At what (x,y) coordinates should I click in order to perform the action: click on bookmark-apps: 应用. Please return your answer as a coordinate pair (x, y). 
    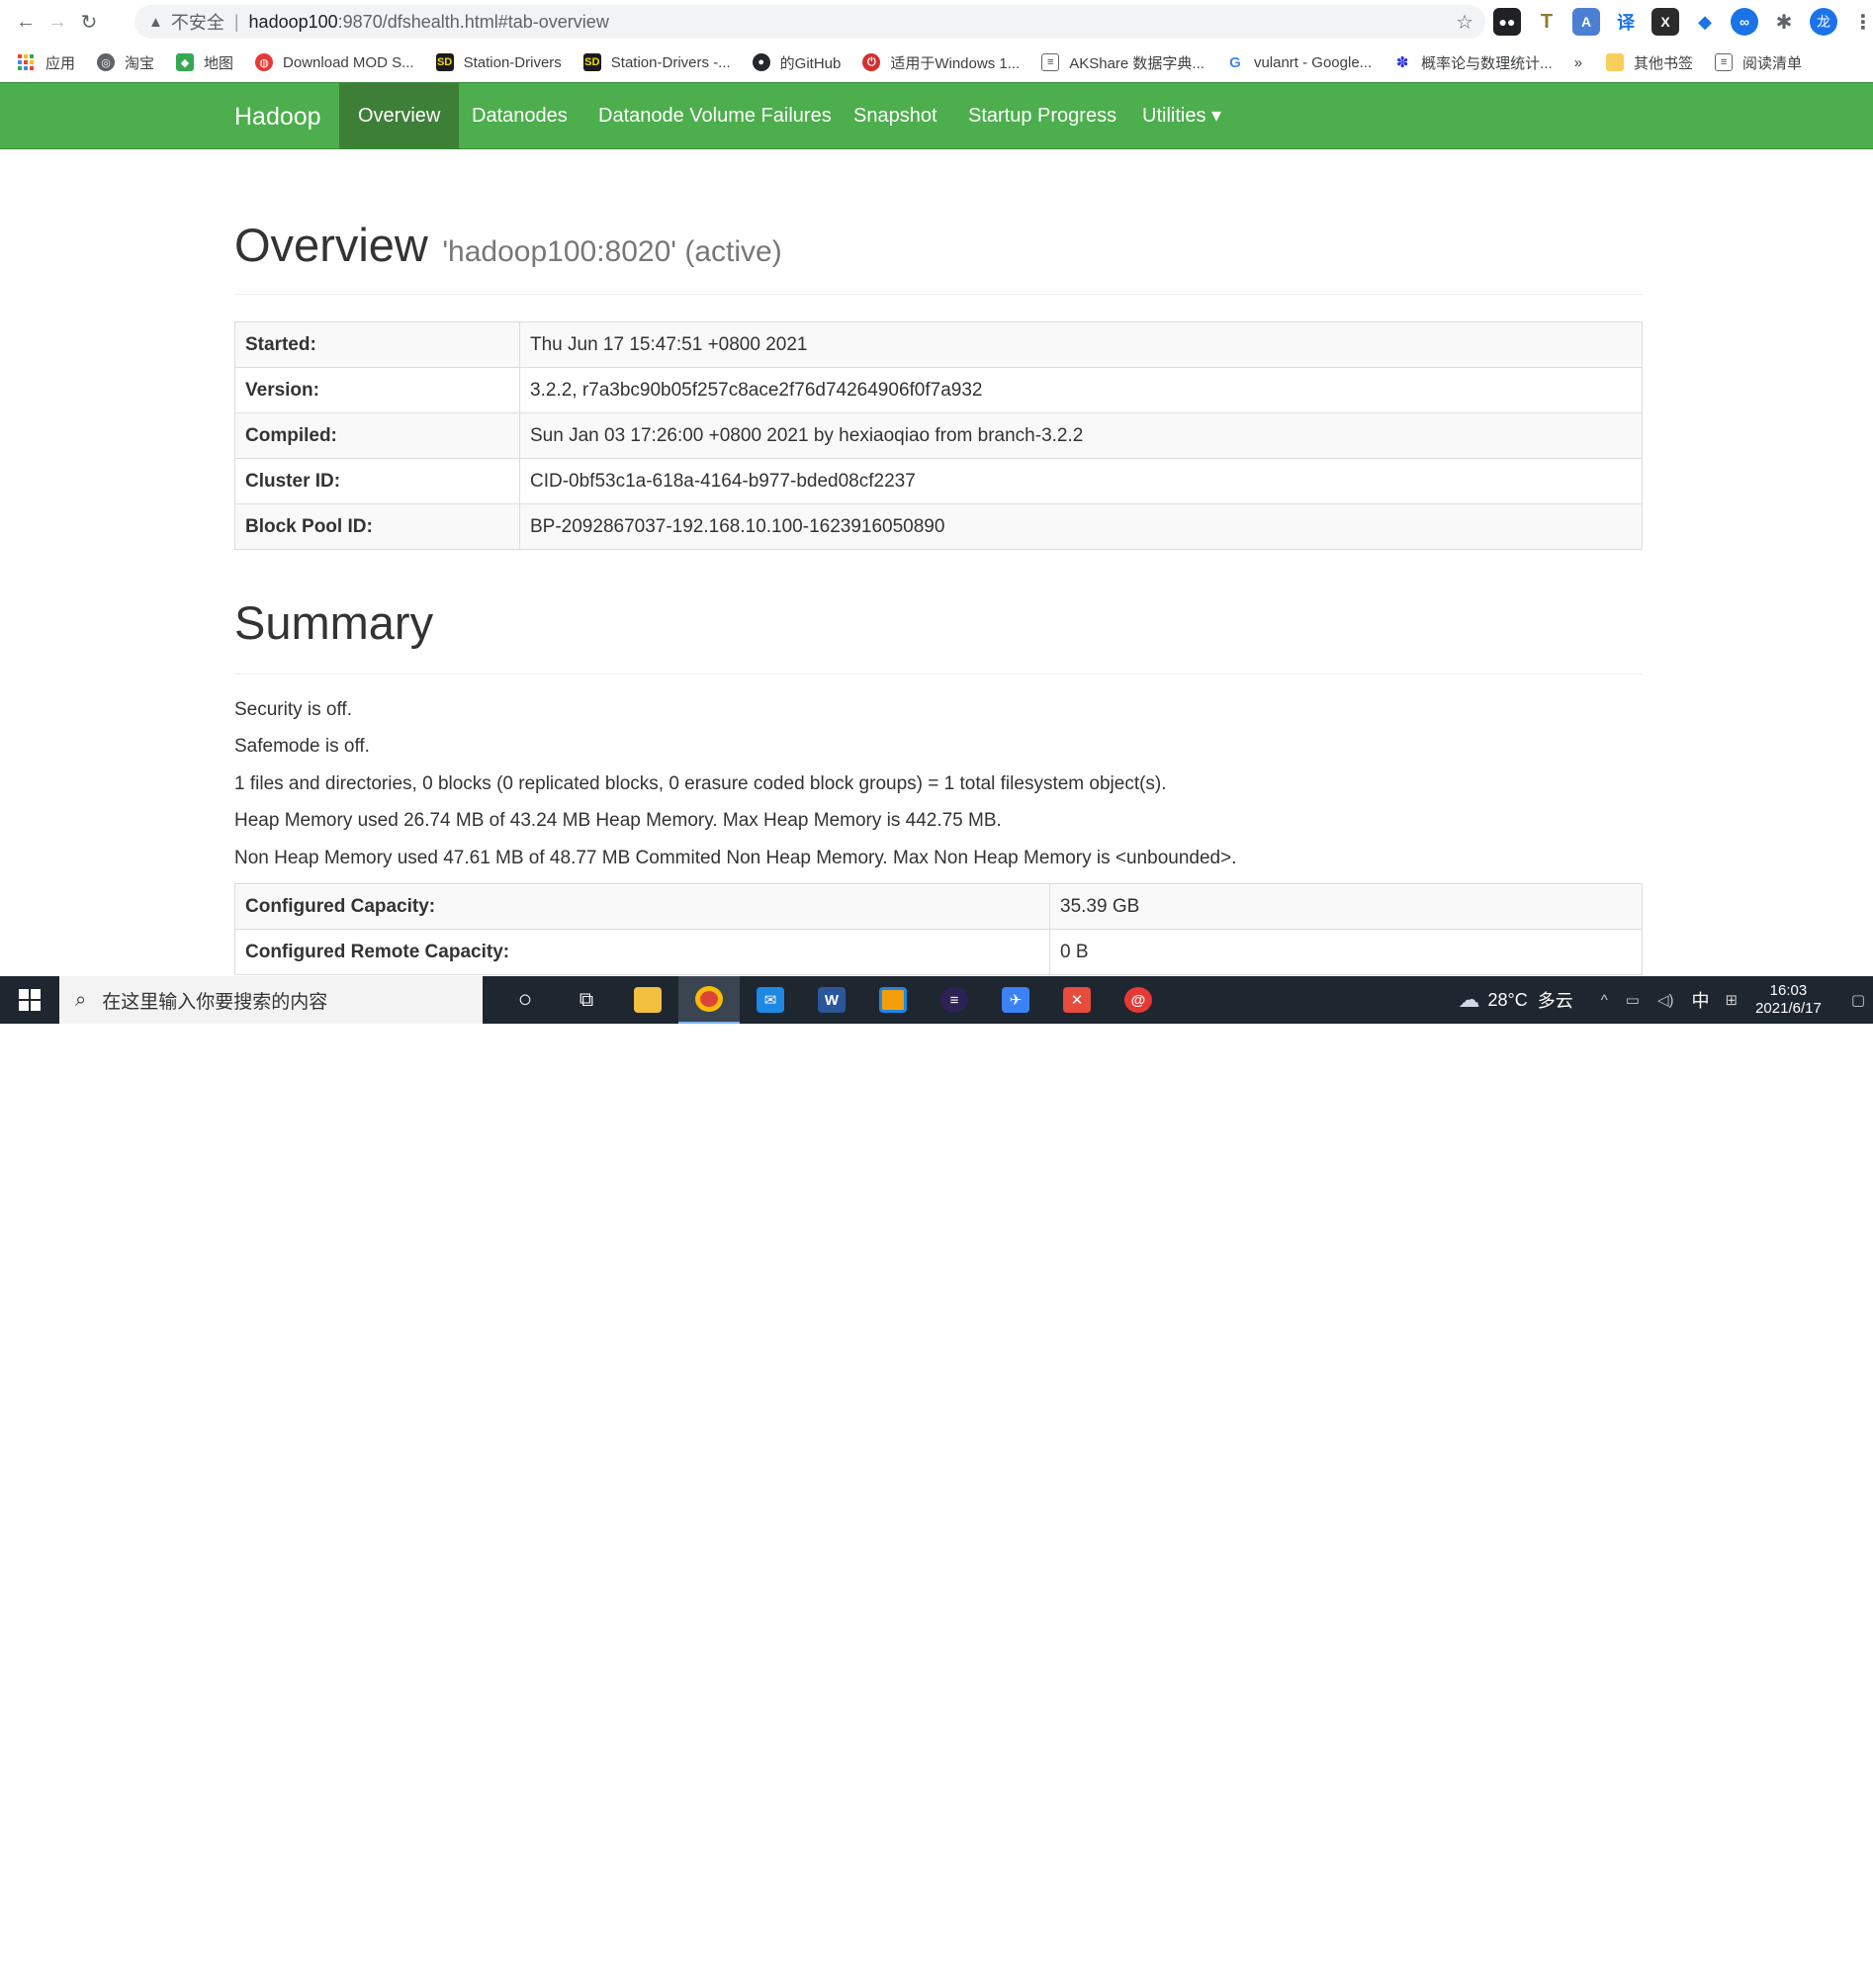
    Looking at the image, I should click on (46, 62).